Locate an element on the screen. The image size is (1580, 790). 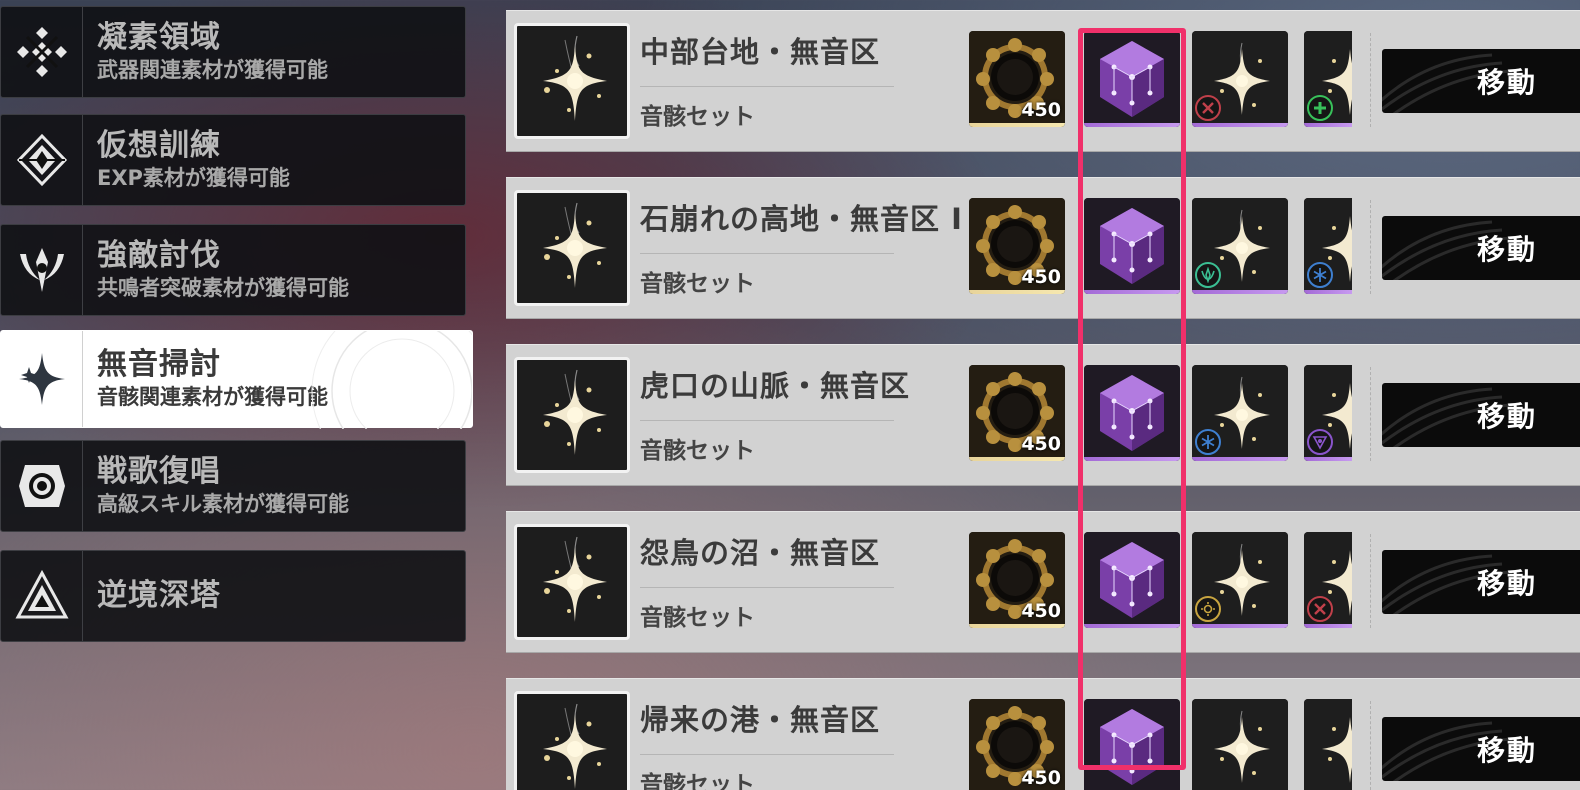
tacet-field-name: 石崩れの高地・無音区 I is located at coordinates (801, 219).